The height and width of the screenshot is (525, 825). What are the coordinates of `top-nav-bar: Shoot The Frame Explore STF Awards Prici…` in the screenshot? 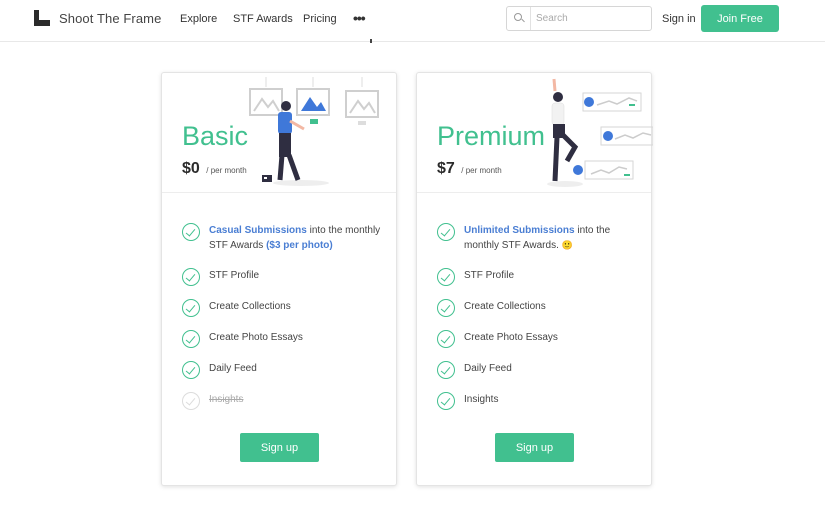 It's located at (412, 21).